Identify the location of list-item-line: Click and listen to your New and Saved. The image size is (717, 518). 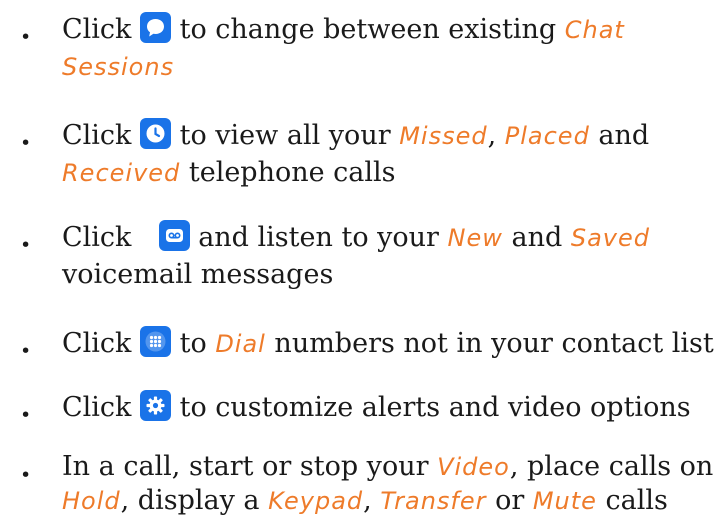
(356, 237).